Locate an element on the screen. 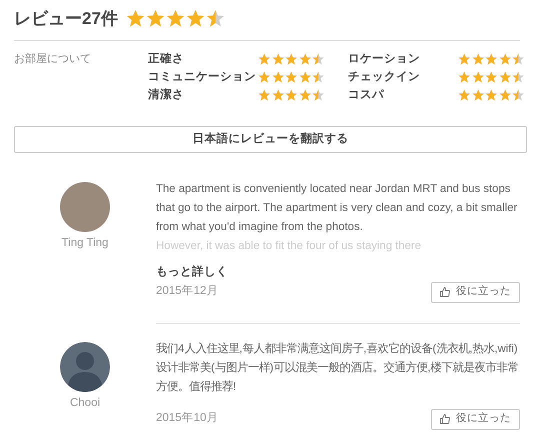  rating-label: ロケーション is located at coordinates (384, 59).